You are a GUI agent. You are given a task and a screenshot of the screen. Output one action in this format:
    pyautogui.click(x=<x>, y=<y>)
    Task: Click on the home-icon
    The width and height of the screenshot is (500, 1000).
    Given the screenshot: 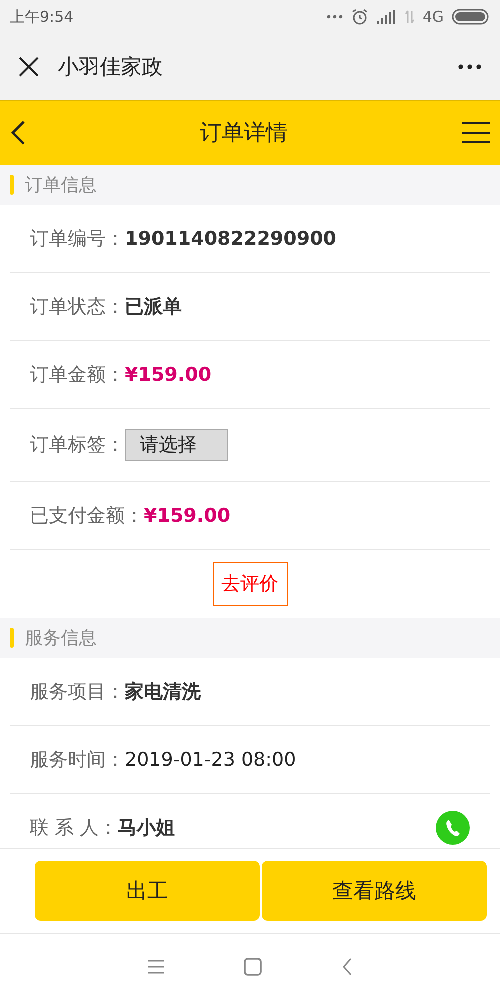 What is the action you would take?
    pyautogui.click(x=253, y=967)
    